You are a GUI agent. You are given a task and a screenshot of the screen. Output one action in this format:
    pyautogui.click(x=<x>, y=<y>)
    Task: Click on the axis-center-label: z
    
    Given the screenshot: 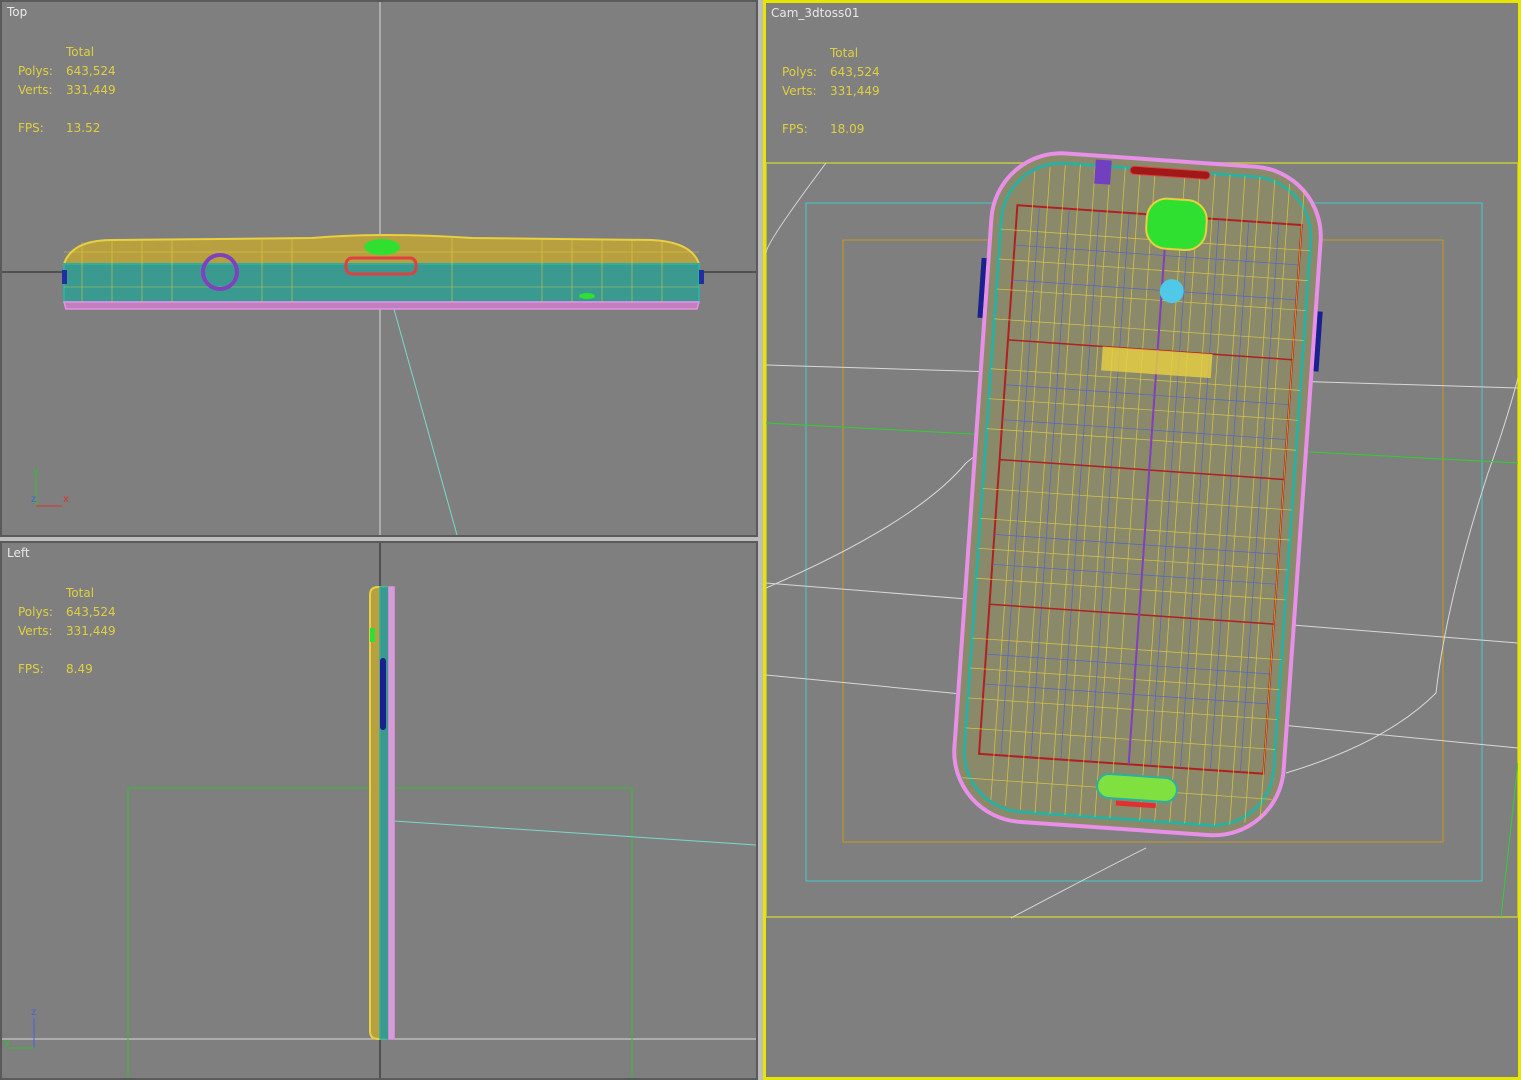 What is the action you would take?
    pyautogui.click(x=33, y=499)
    